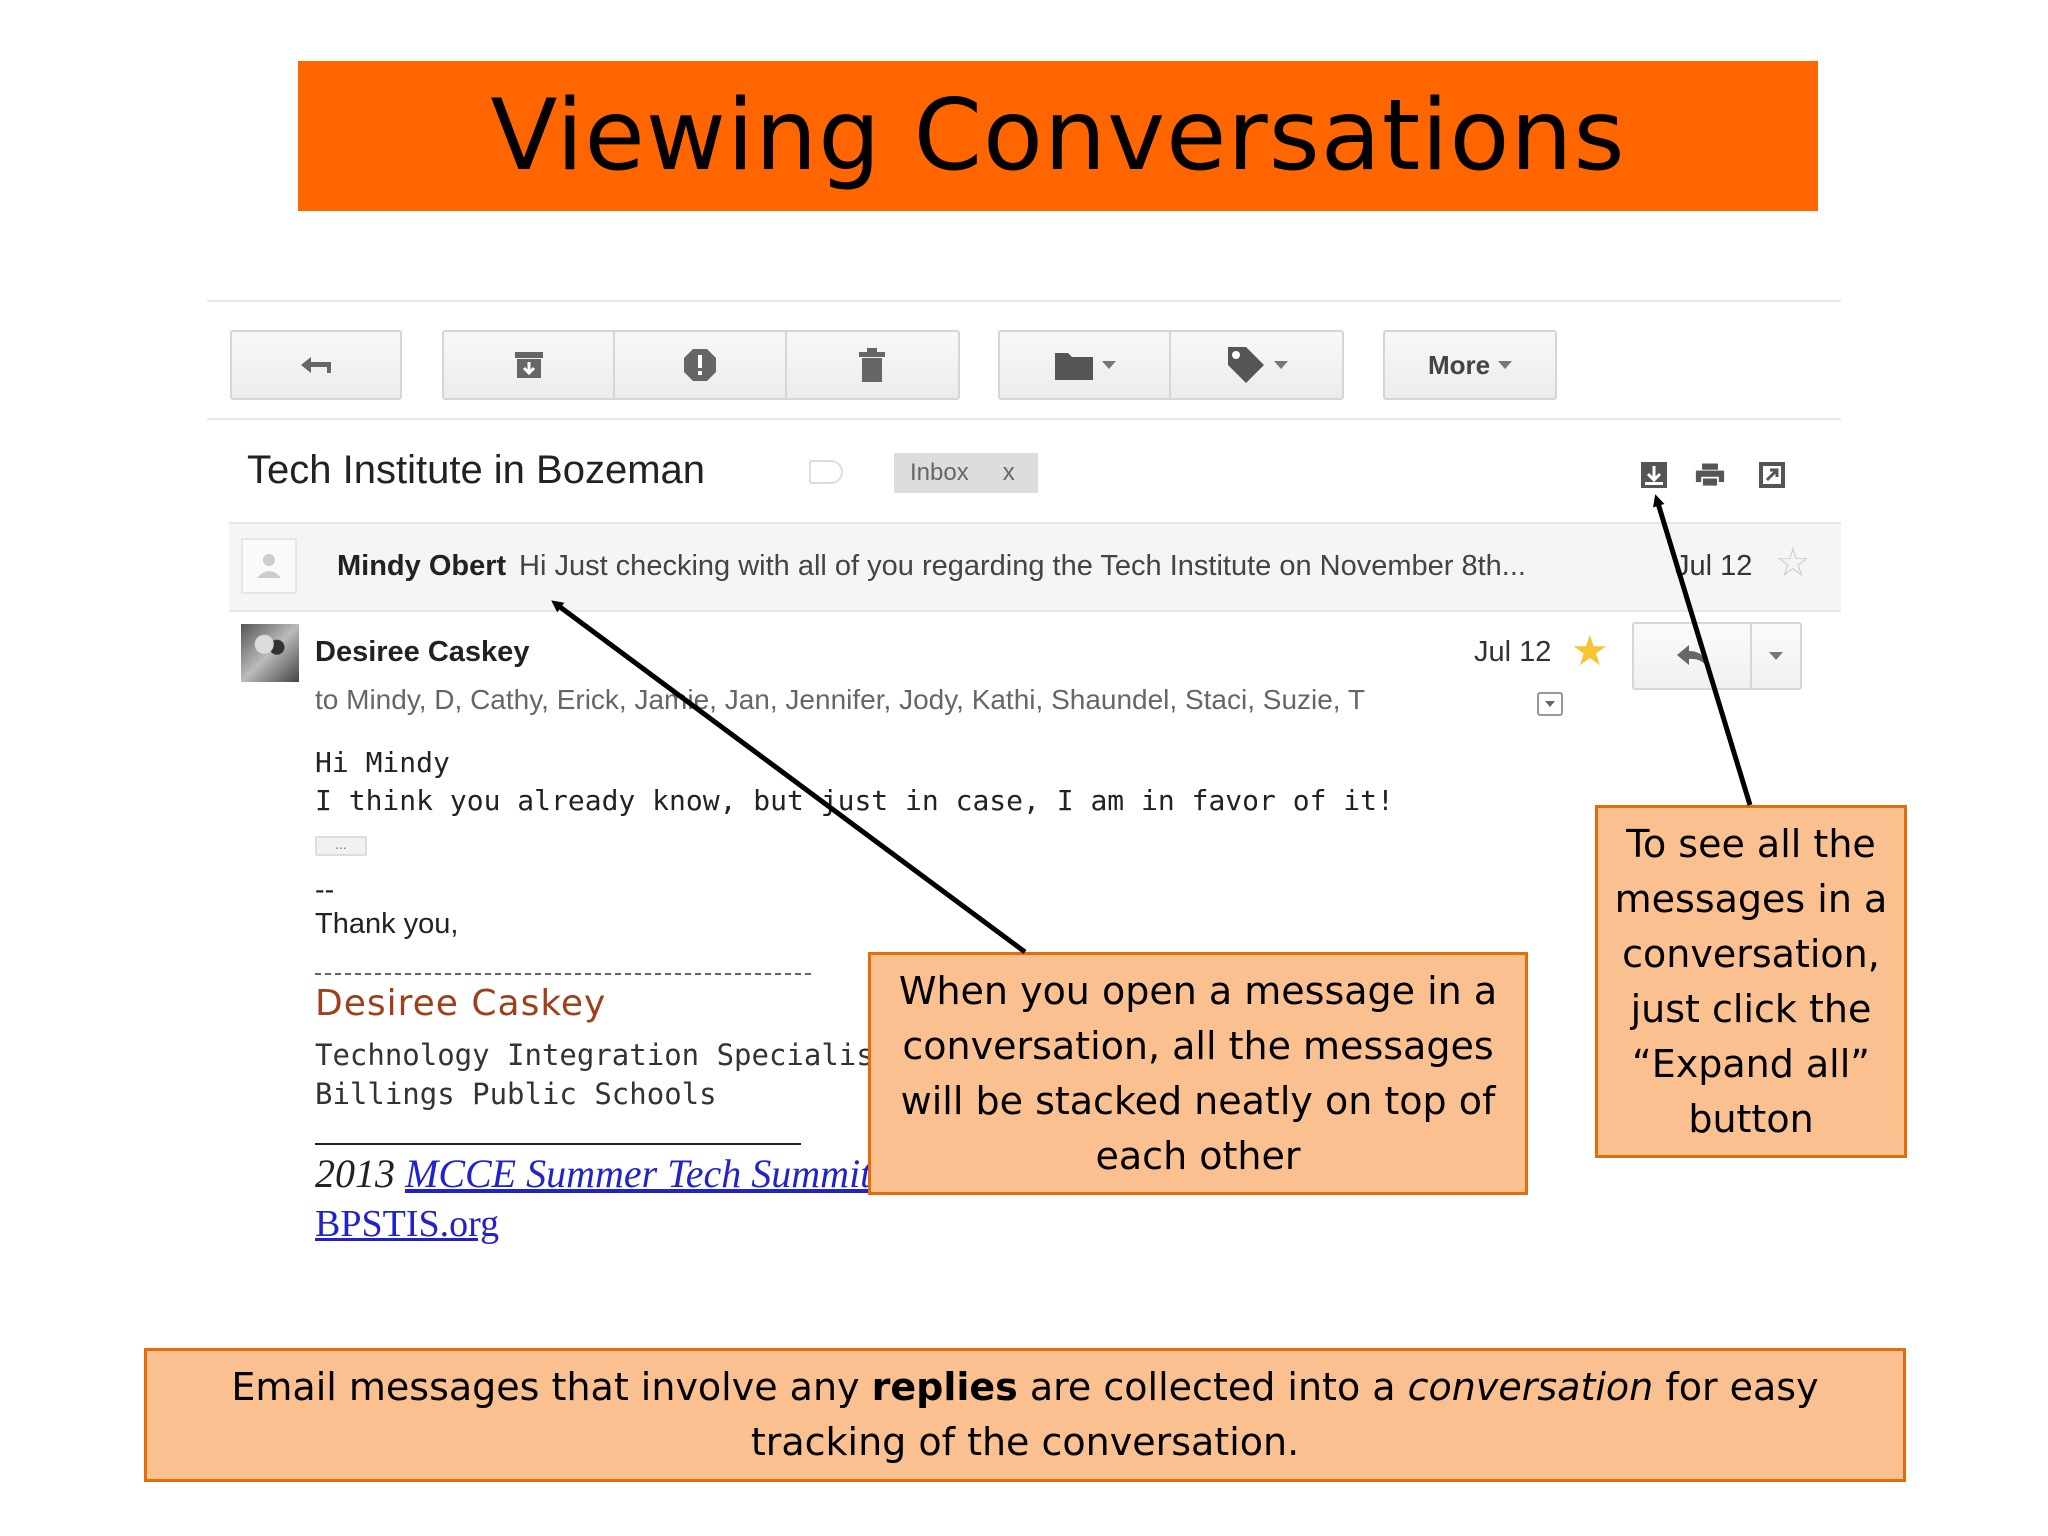  I want to click on message-reply-button, so click(1693, 656).